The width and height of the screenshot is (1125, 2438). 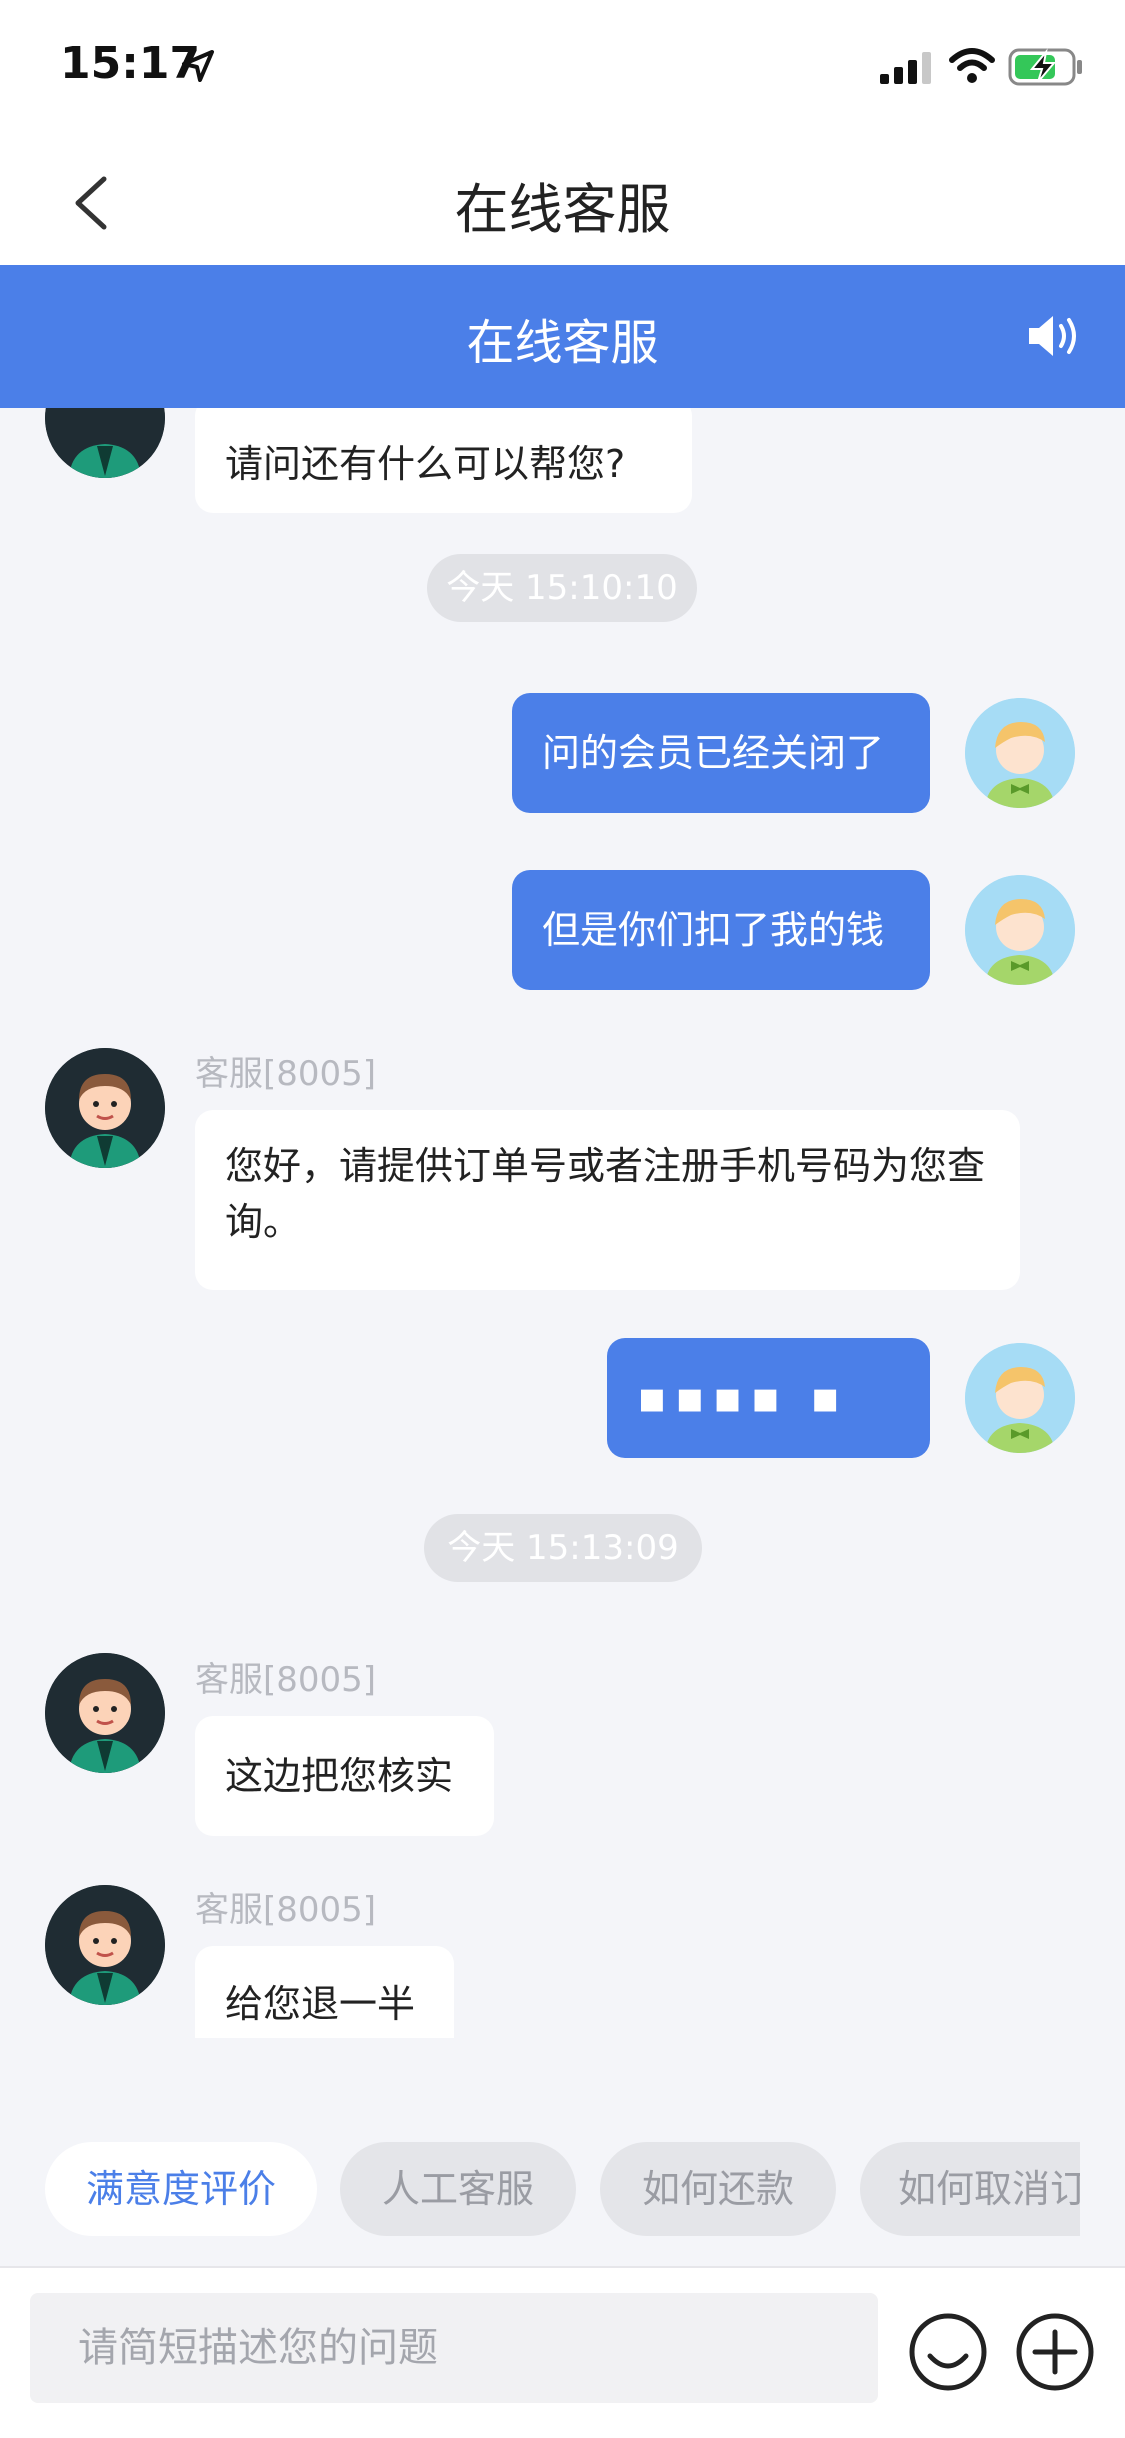 What do you see at coordinates (970, 2189) in the screenshot?
I see `chip-how-to-cancel: 如何取消订` at bounding box center [970, 2189].